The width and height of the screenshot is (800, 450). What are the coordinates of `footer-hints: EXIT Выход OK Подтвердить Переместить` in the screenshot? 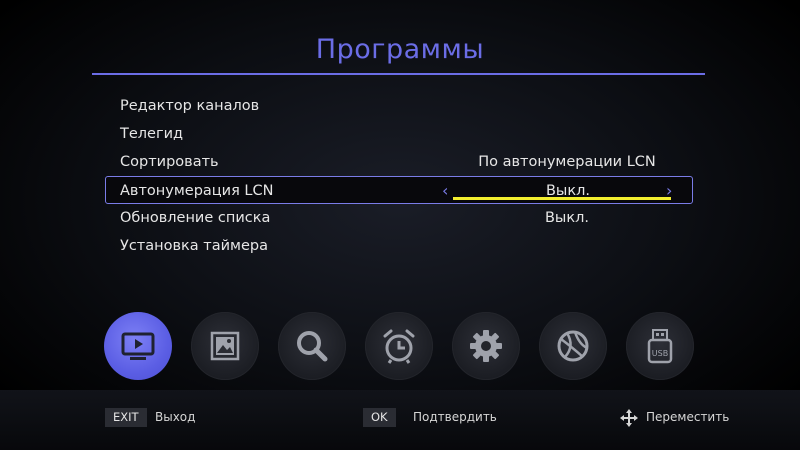 It's located at (400, 419).